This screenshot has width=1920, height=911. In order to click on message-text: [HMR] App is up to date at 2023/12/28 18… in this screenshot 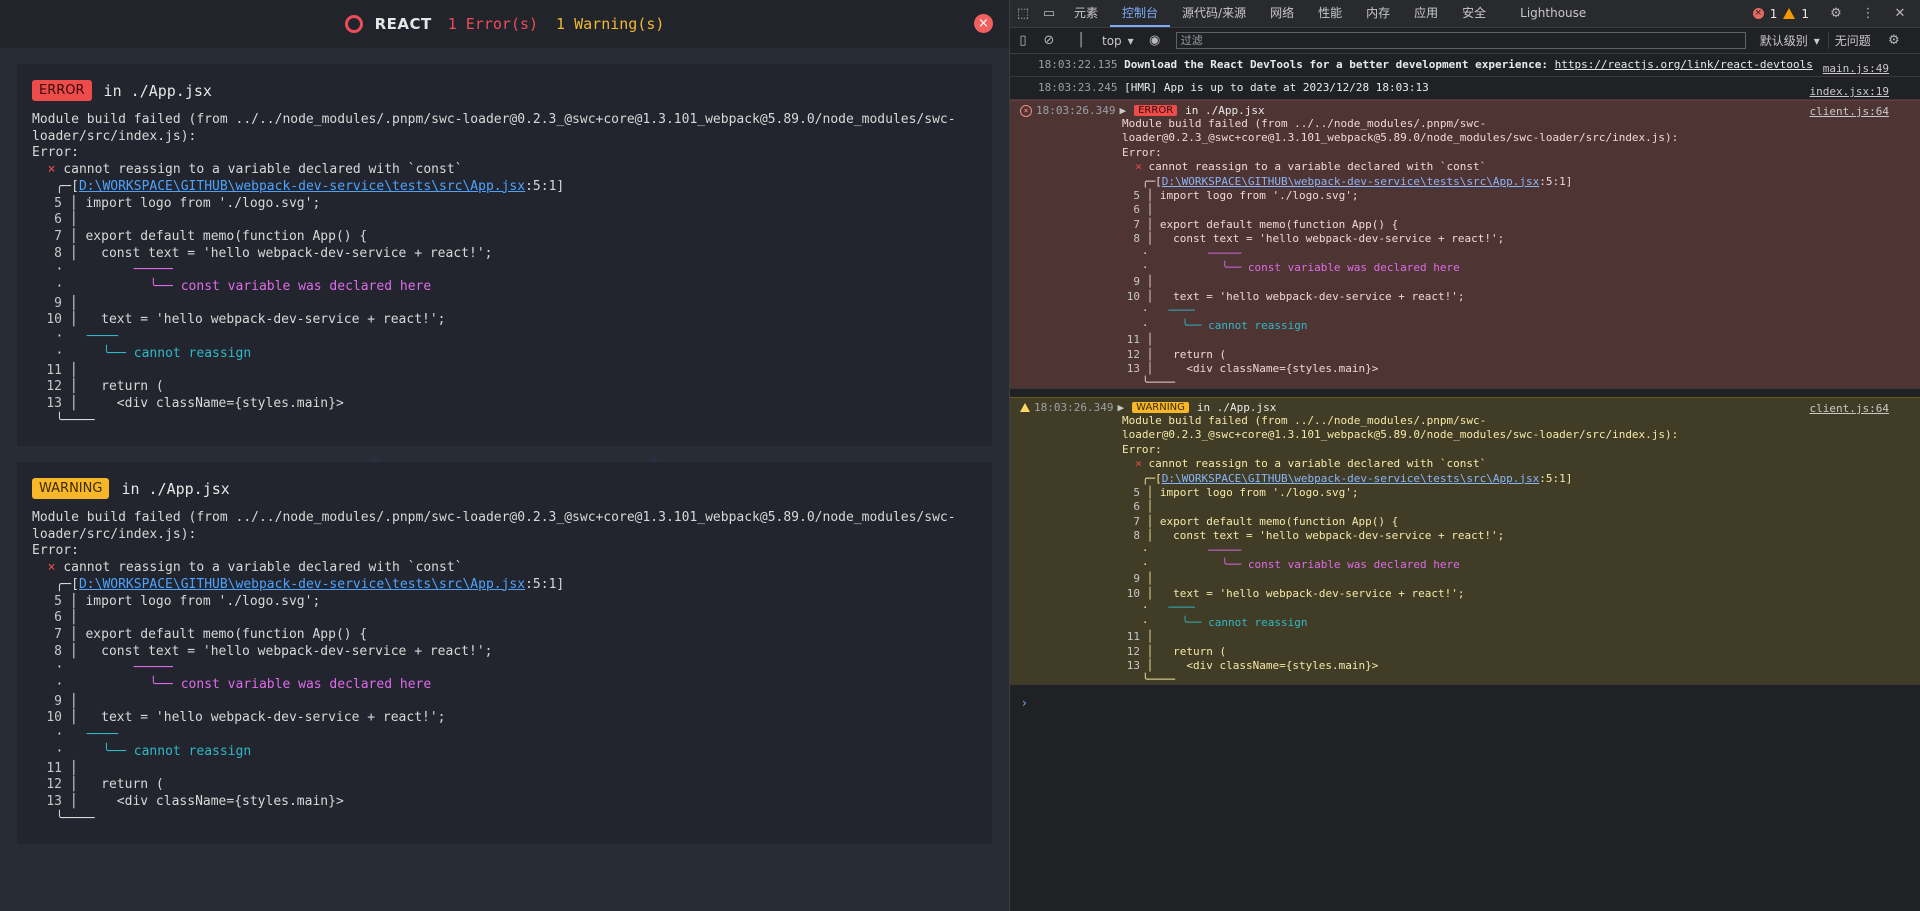, I will do `click(1276, 87)`.